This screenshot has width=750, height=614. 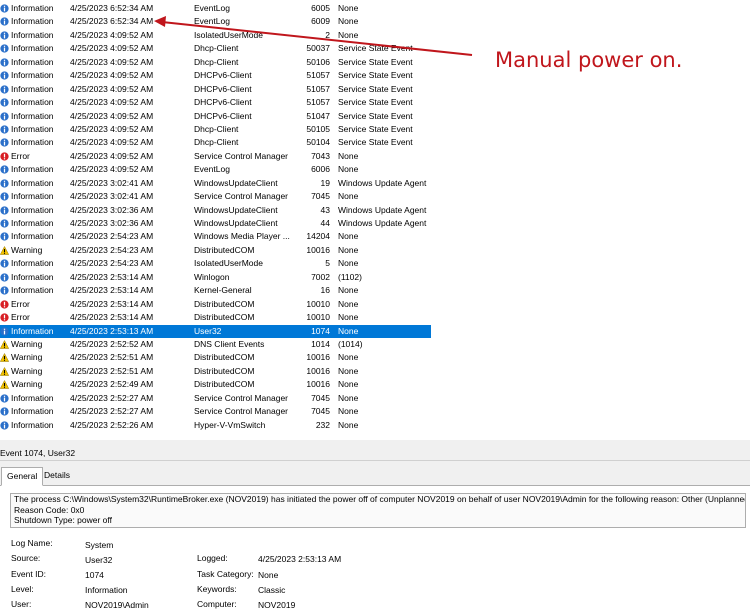 What do you see at coordinates (63, 520) in the screenshot?
I see `message-line: Shutdown Type: power off` at bounding box center [63, 520].